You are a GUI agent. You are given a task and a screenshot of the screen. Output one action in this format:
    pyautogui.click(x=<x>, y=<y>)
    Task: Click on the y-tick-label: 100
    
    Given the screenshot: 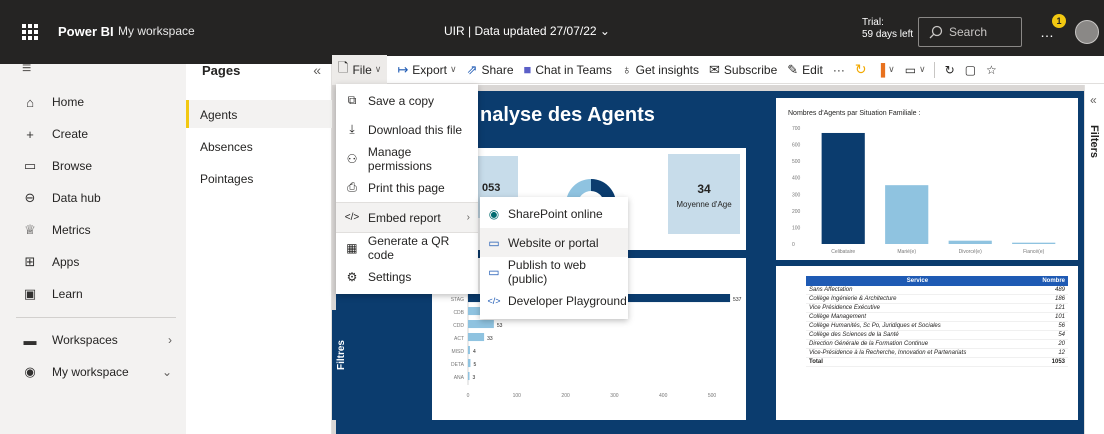 What is the action you would take?
    pyautogui.click(x=796, y=228)
    